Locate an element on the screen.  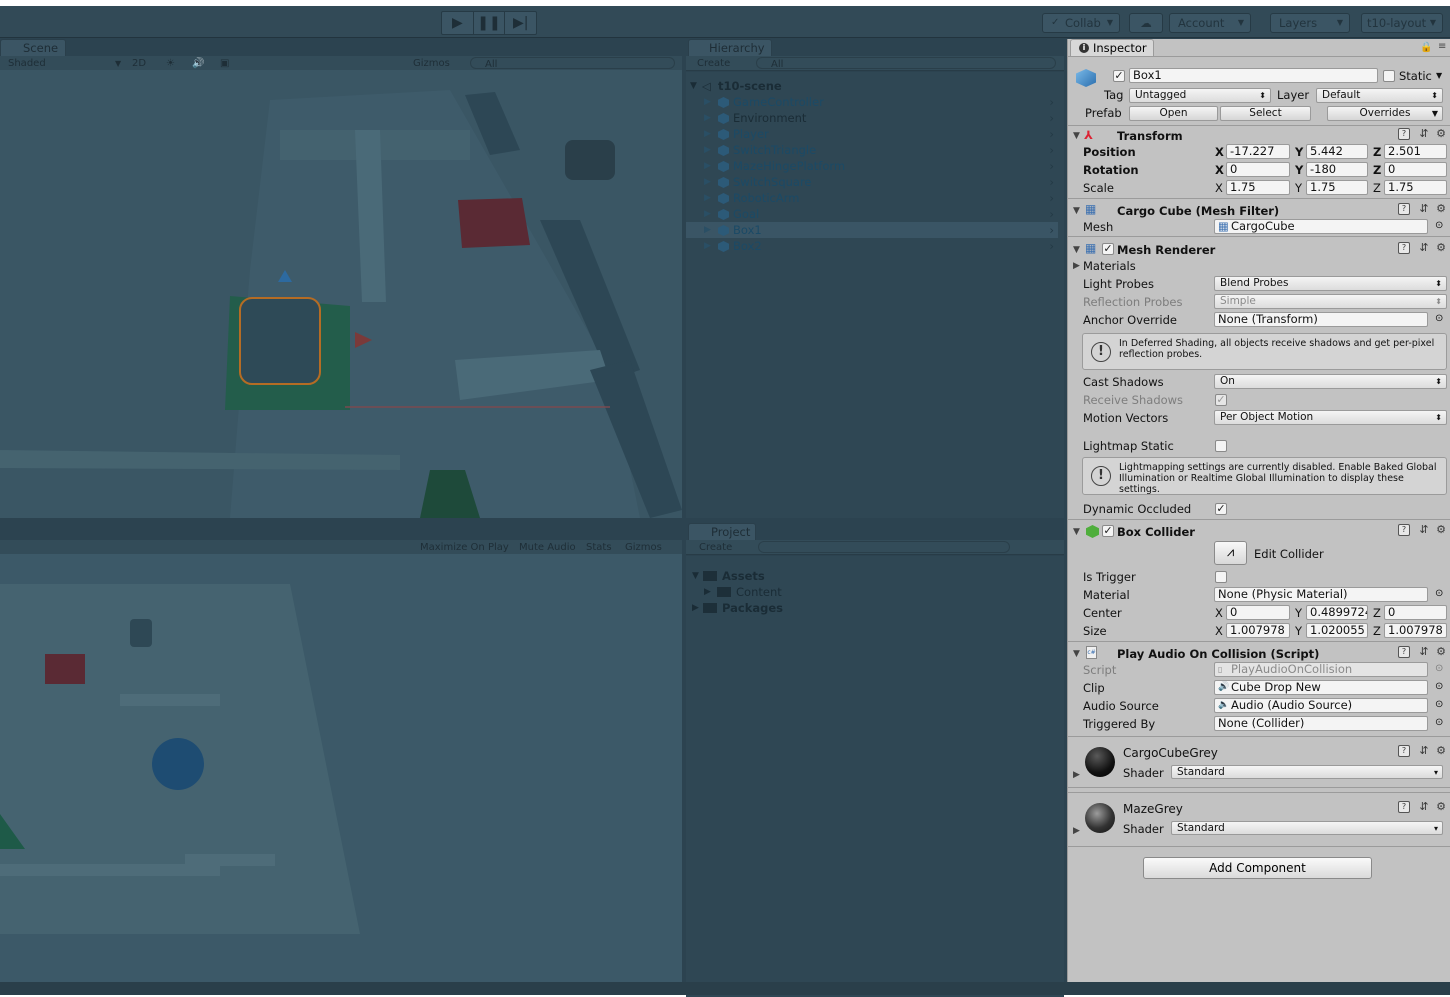
hierarchy-item: ▶ SwitchTriangle › is located at coordinates (872, 150).